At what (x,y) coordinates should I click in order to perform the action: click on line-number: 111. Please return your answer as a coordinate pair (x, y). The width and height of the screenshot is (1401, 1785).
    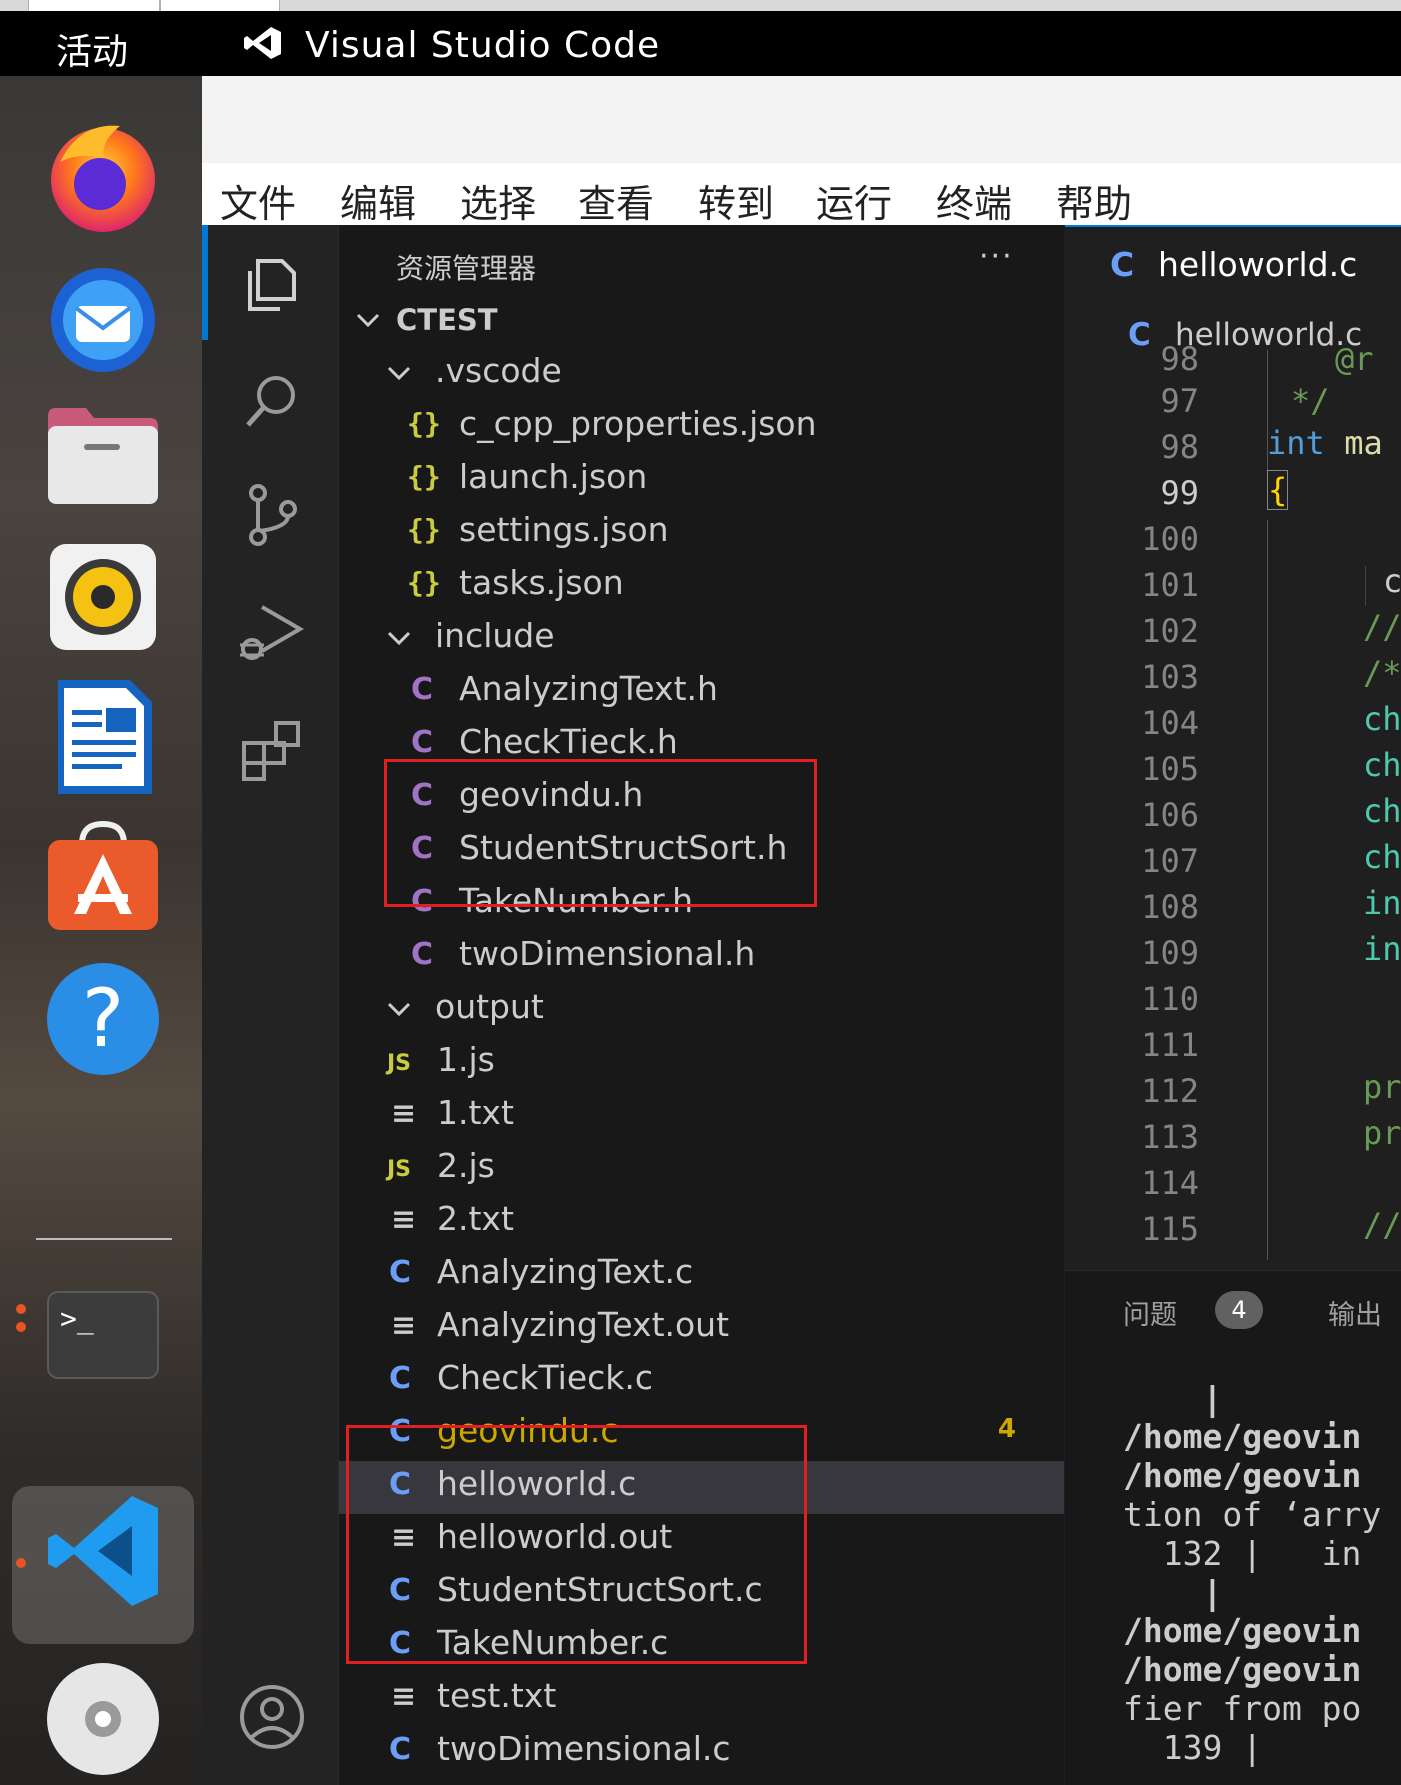
    Looking at the image, I should click on (1170, 1045).